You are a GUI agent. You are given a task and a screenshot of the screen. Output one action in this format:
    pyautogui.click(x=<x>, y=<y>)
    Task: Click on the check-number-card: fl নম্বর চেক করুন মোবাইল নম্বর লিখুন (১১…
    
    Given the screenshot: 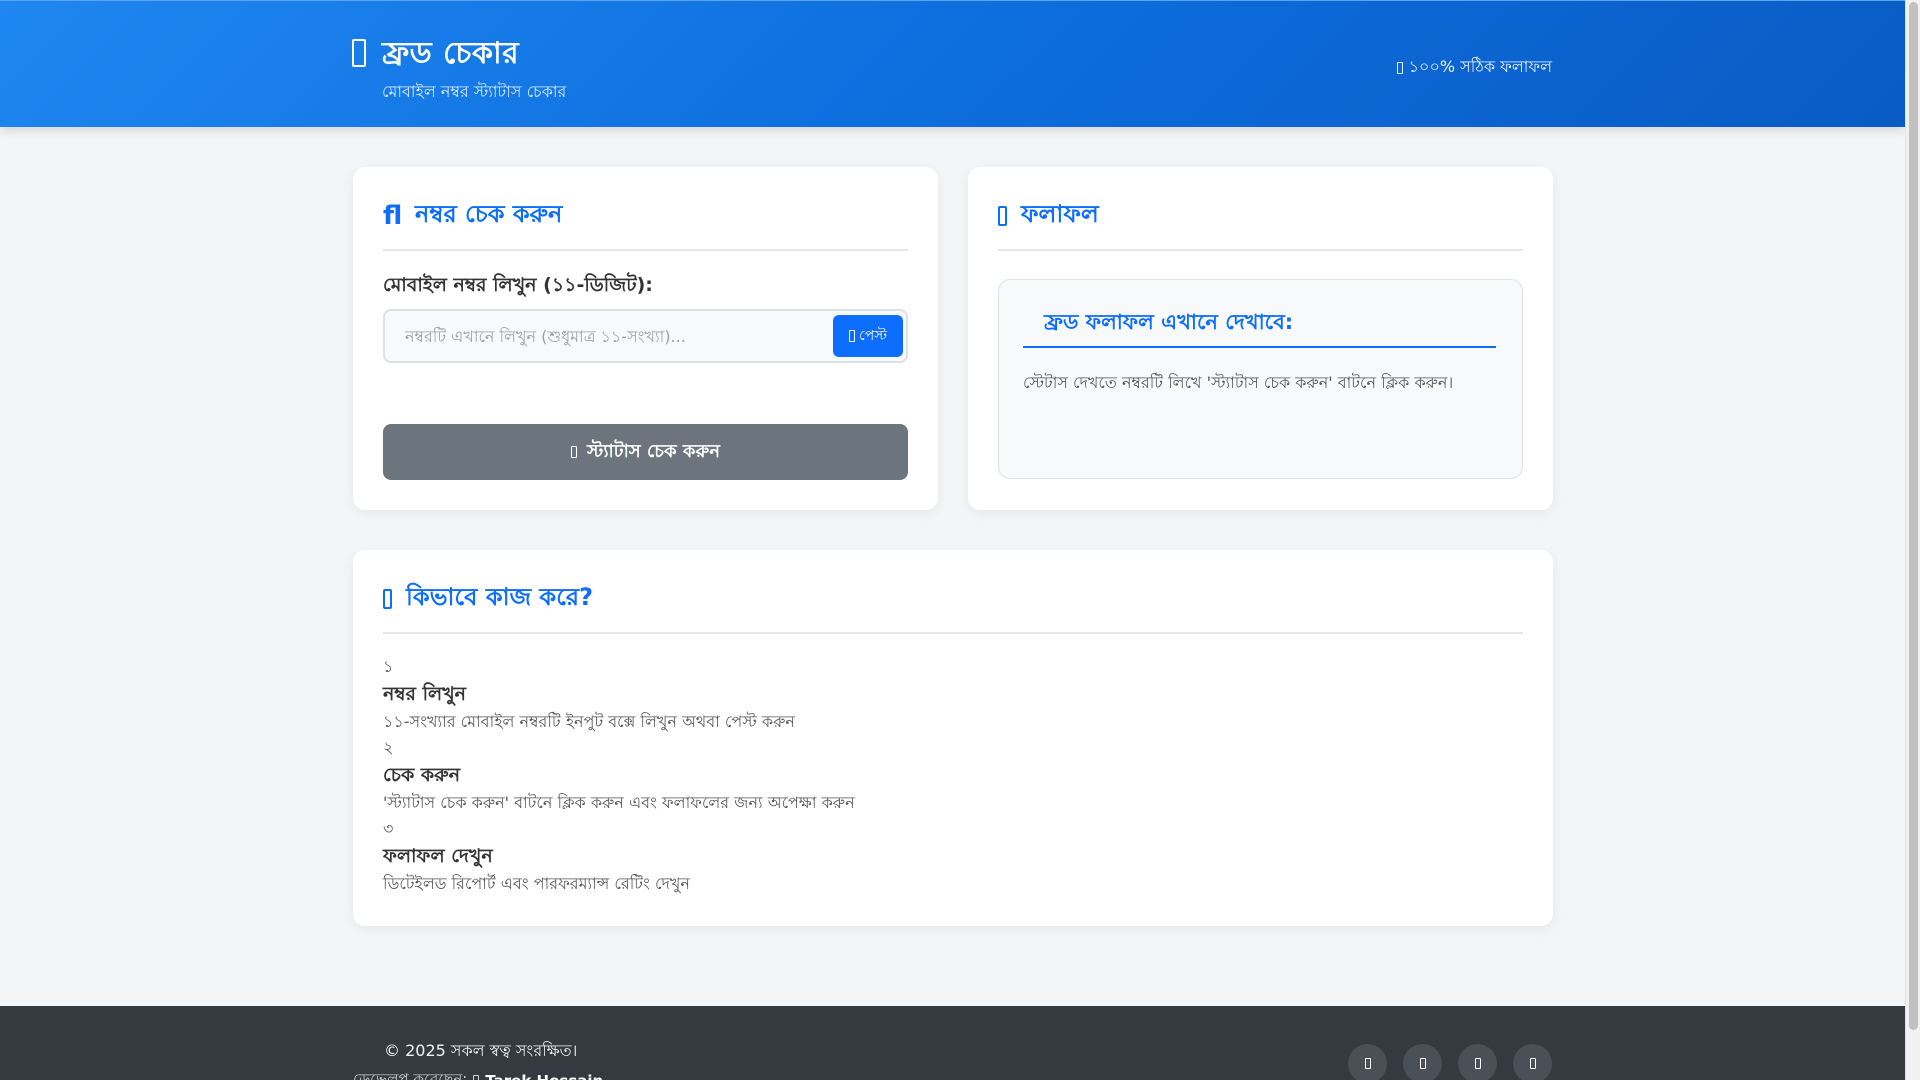 What is the action you would take?
    pyautogui.click(x=645, y=338)
    